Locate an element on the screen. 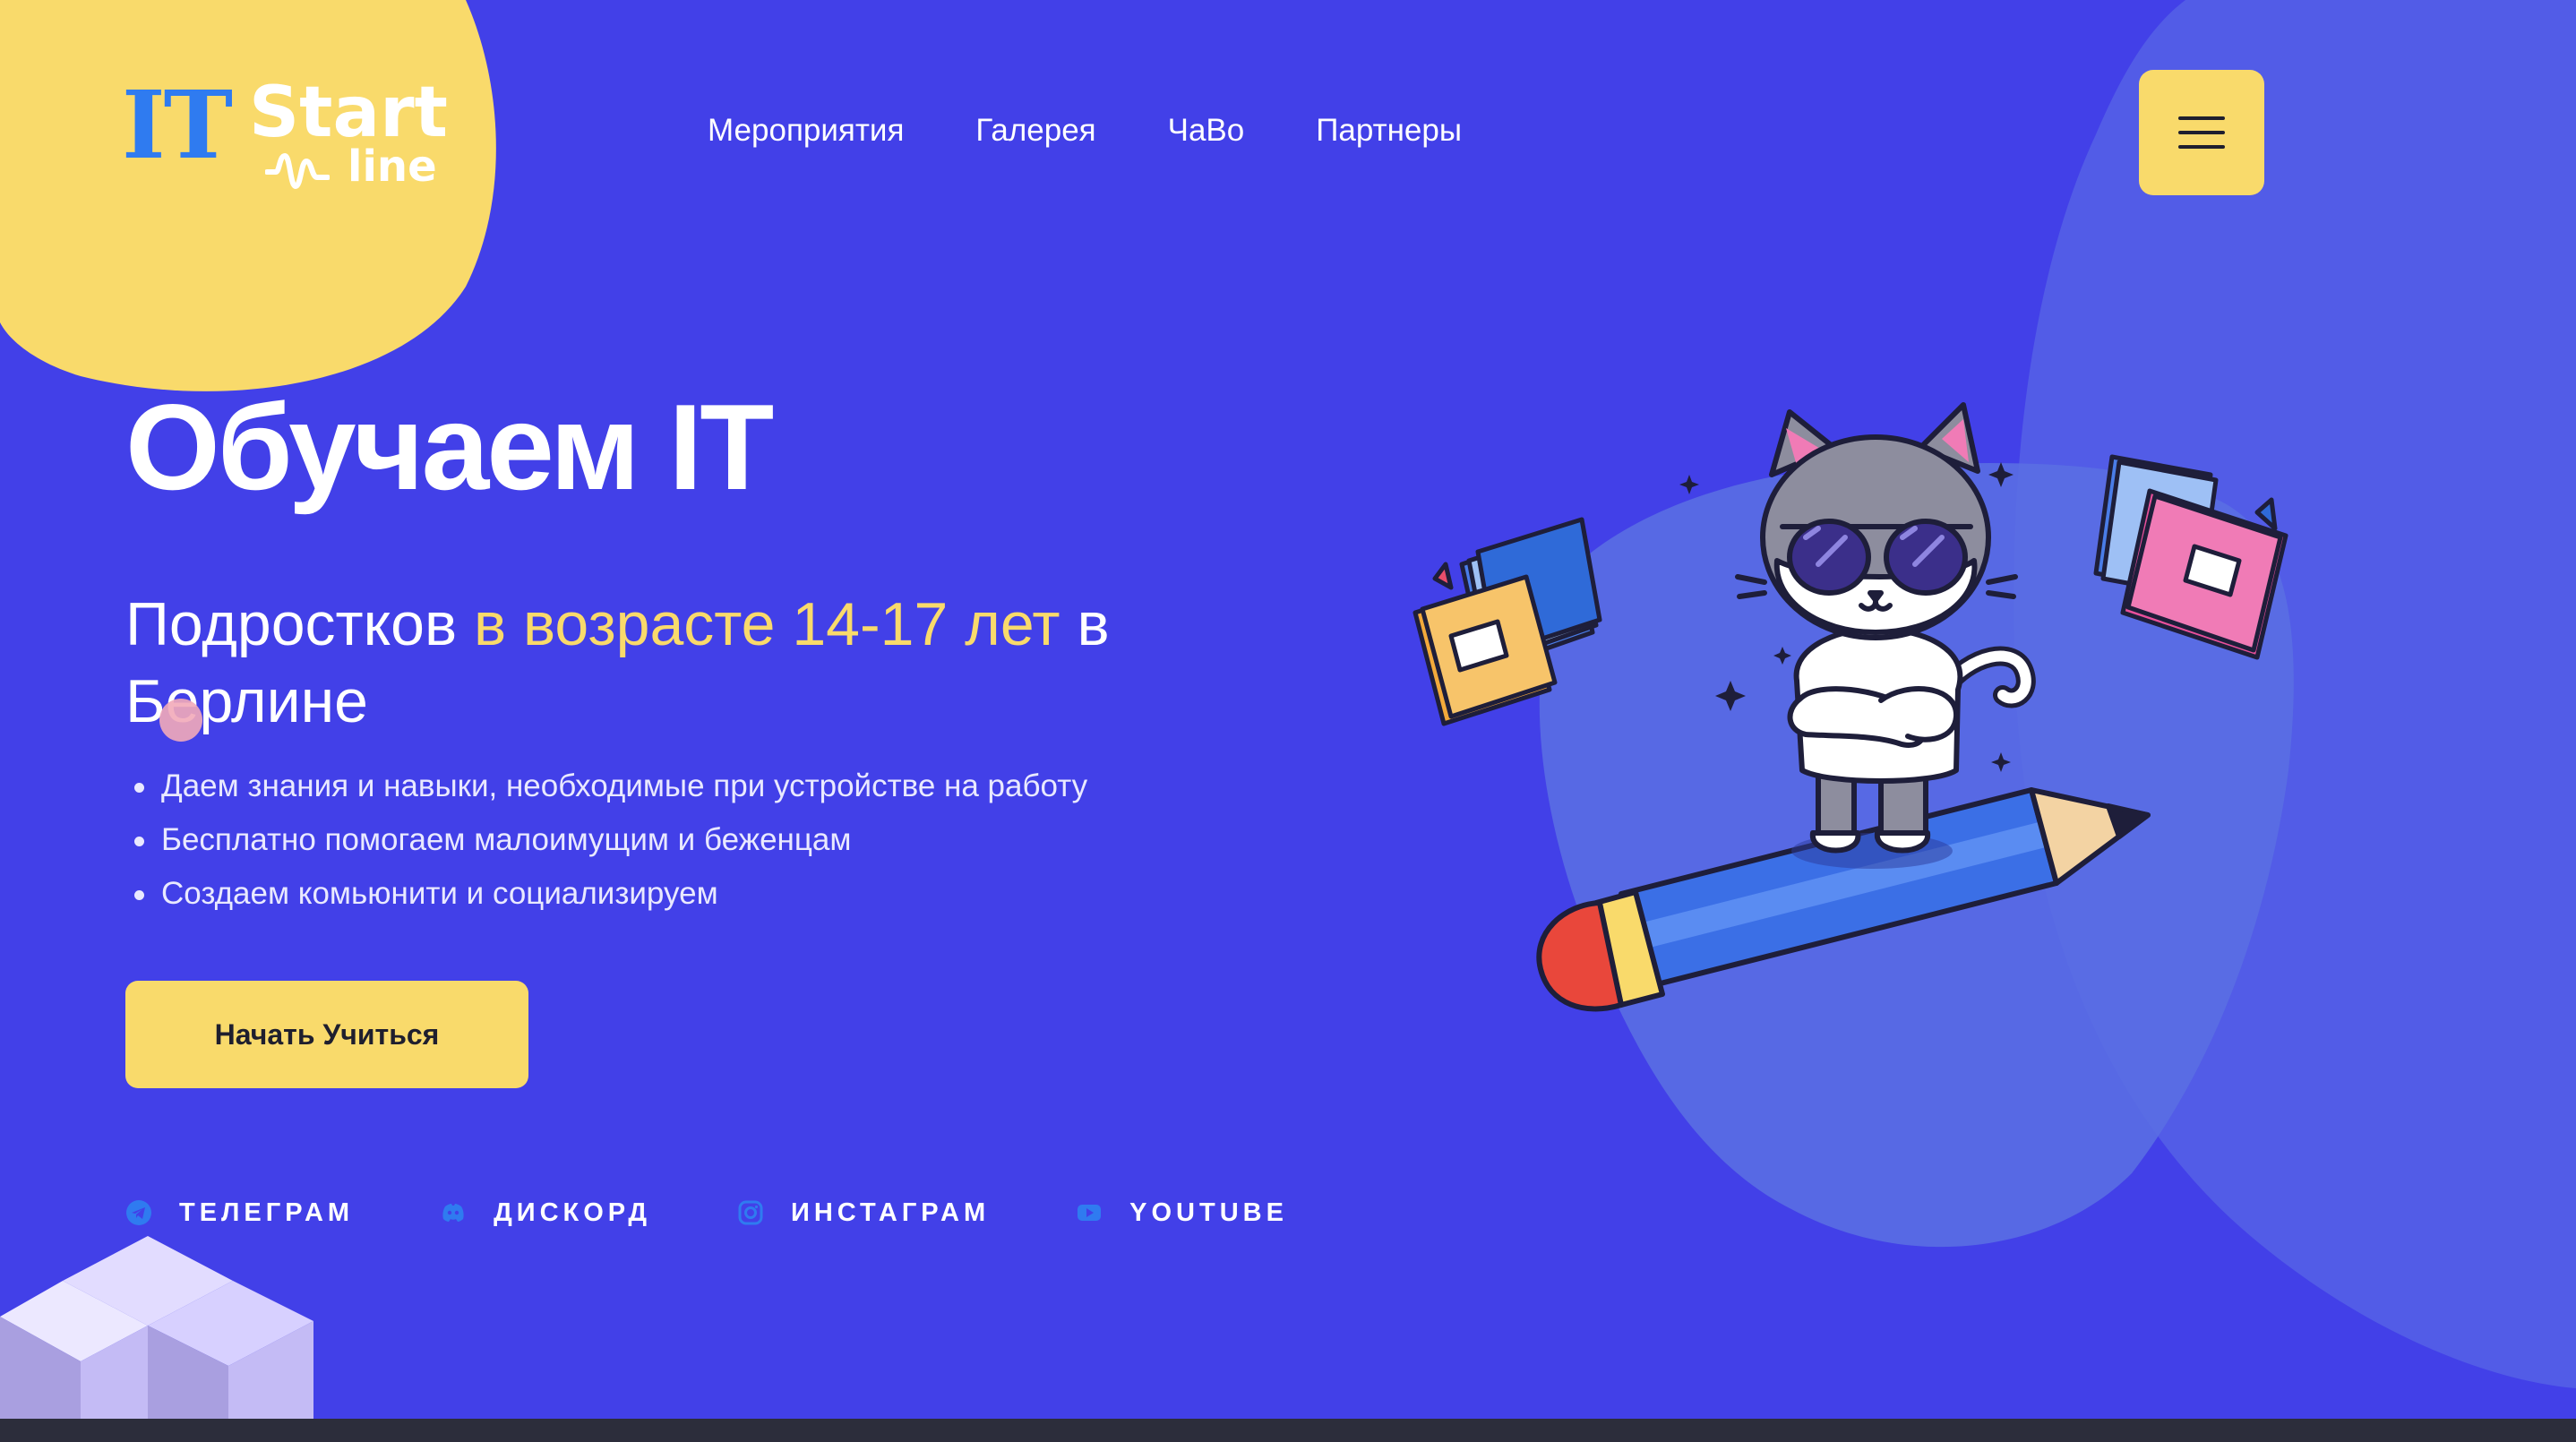 The width and height of the screenshot is (2576, 1442). decorative-cubes is located at coordinates (156, 1339).